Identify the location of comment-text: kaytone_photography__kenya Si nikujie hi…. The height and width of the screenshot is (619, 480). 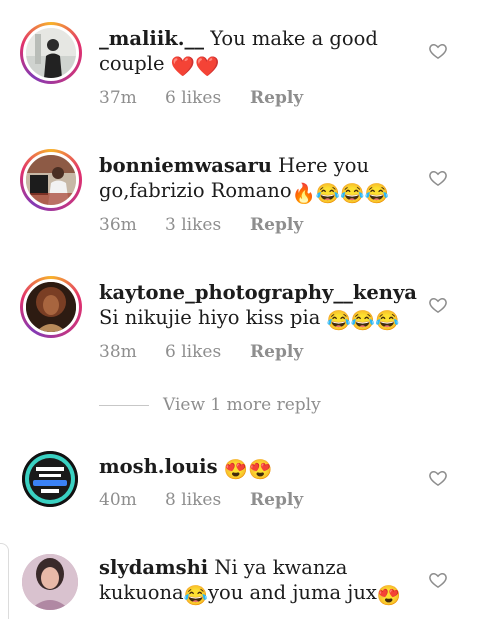
(258, 306).